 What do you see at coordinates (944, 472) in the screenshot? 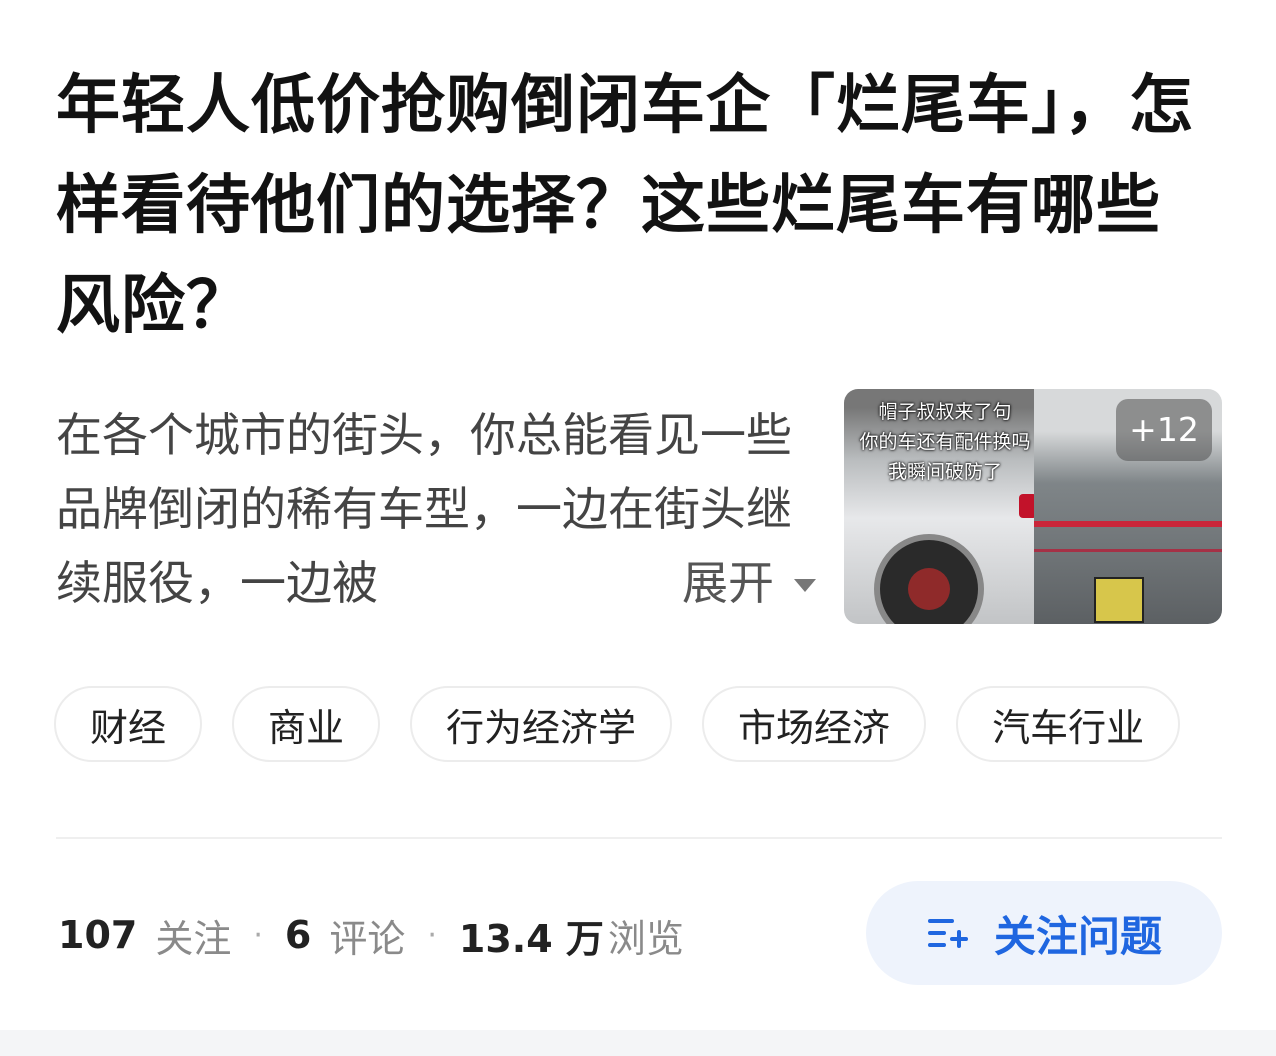
I see `caption-line: 我瞬间破防了` at bounding box center [944, 472].